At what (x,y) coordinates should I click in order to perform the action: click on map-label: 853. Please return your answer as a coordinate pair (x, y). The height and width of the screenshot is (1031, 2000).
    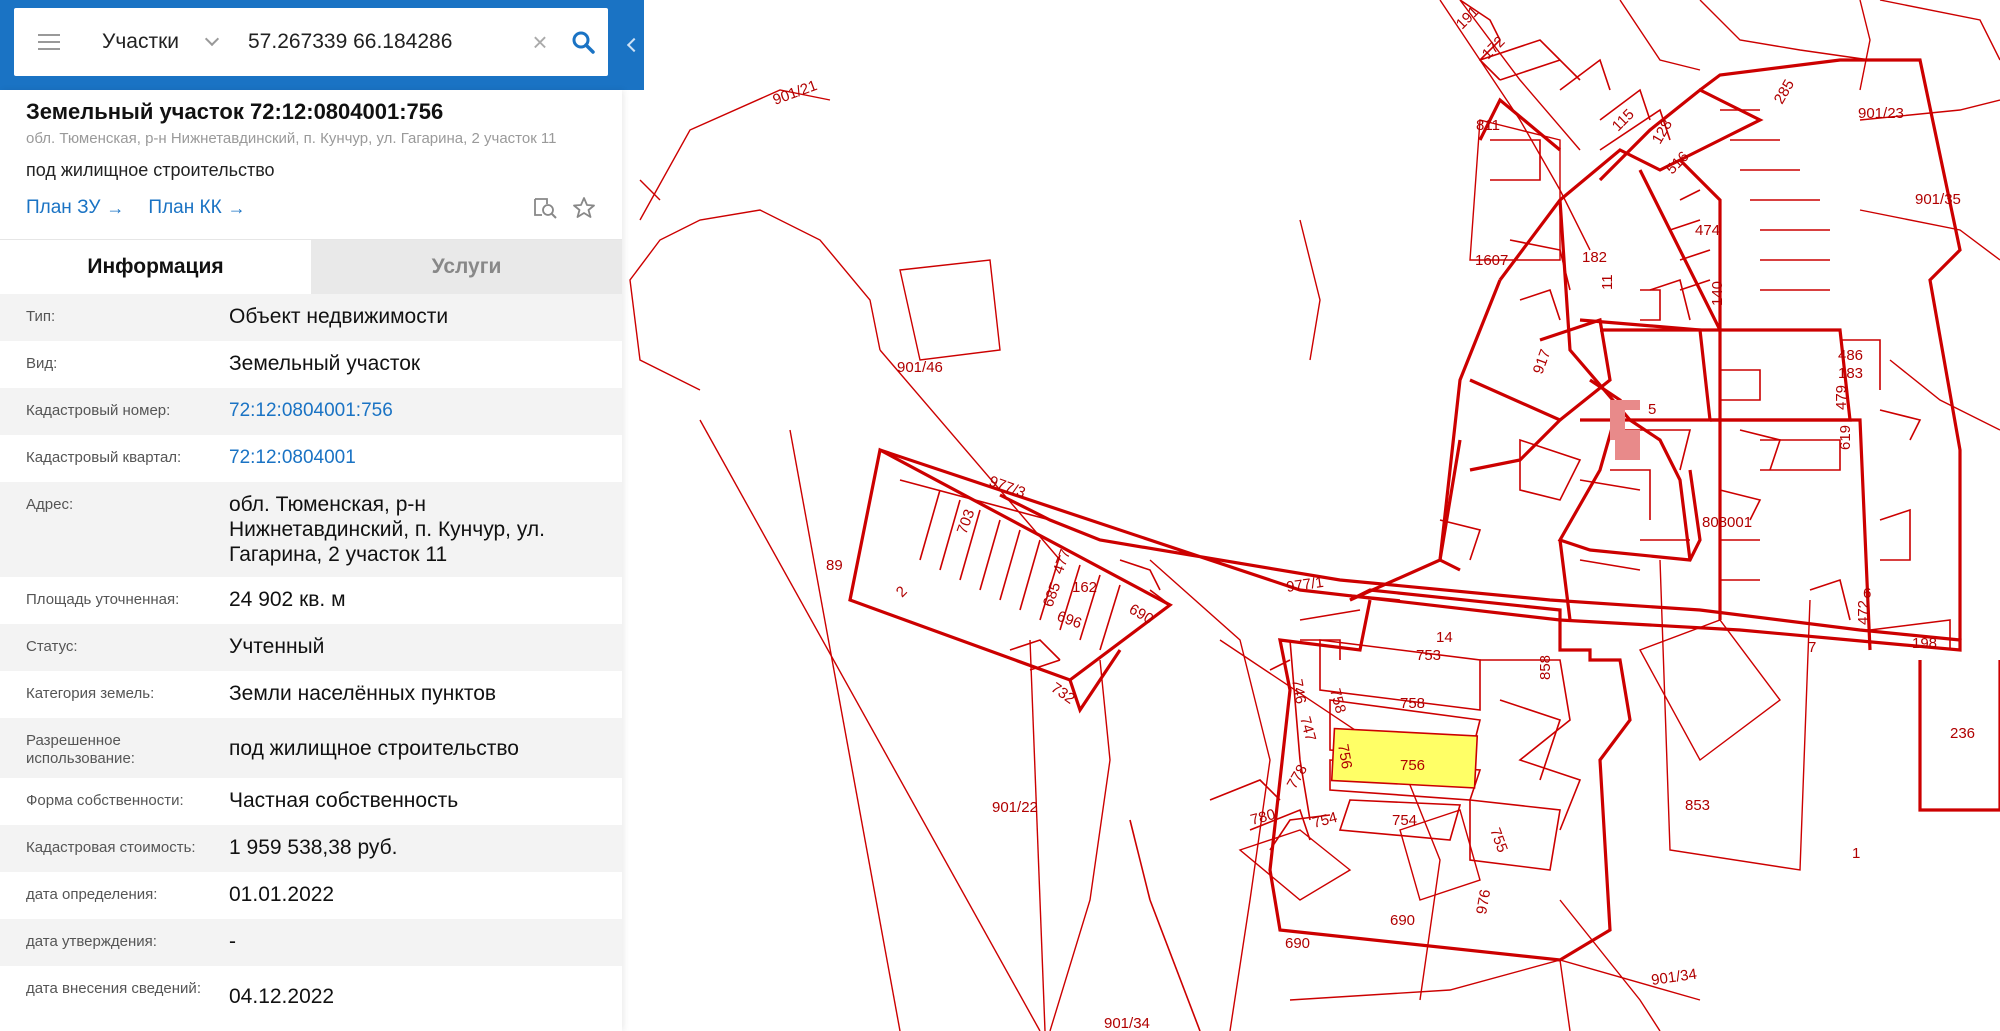
    Looking at the image, I should click on (1697, 805).